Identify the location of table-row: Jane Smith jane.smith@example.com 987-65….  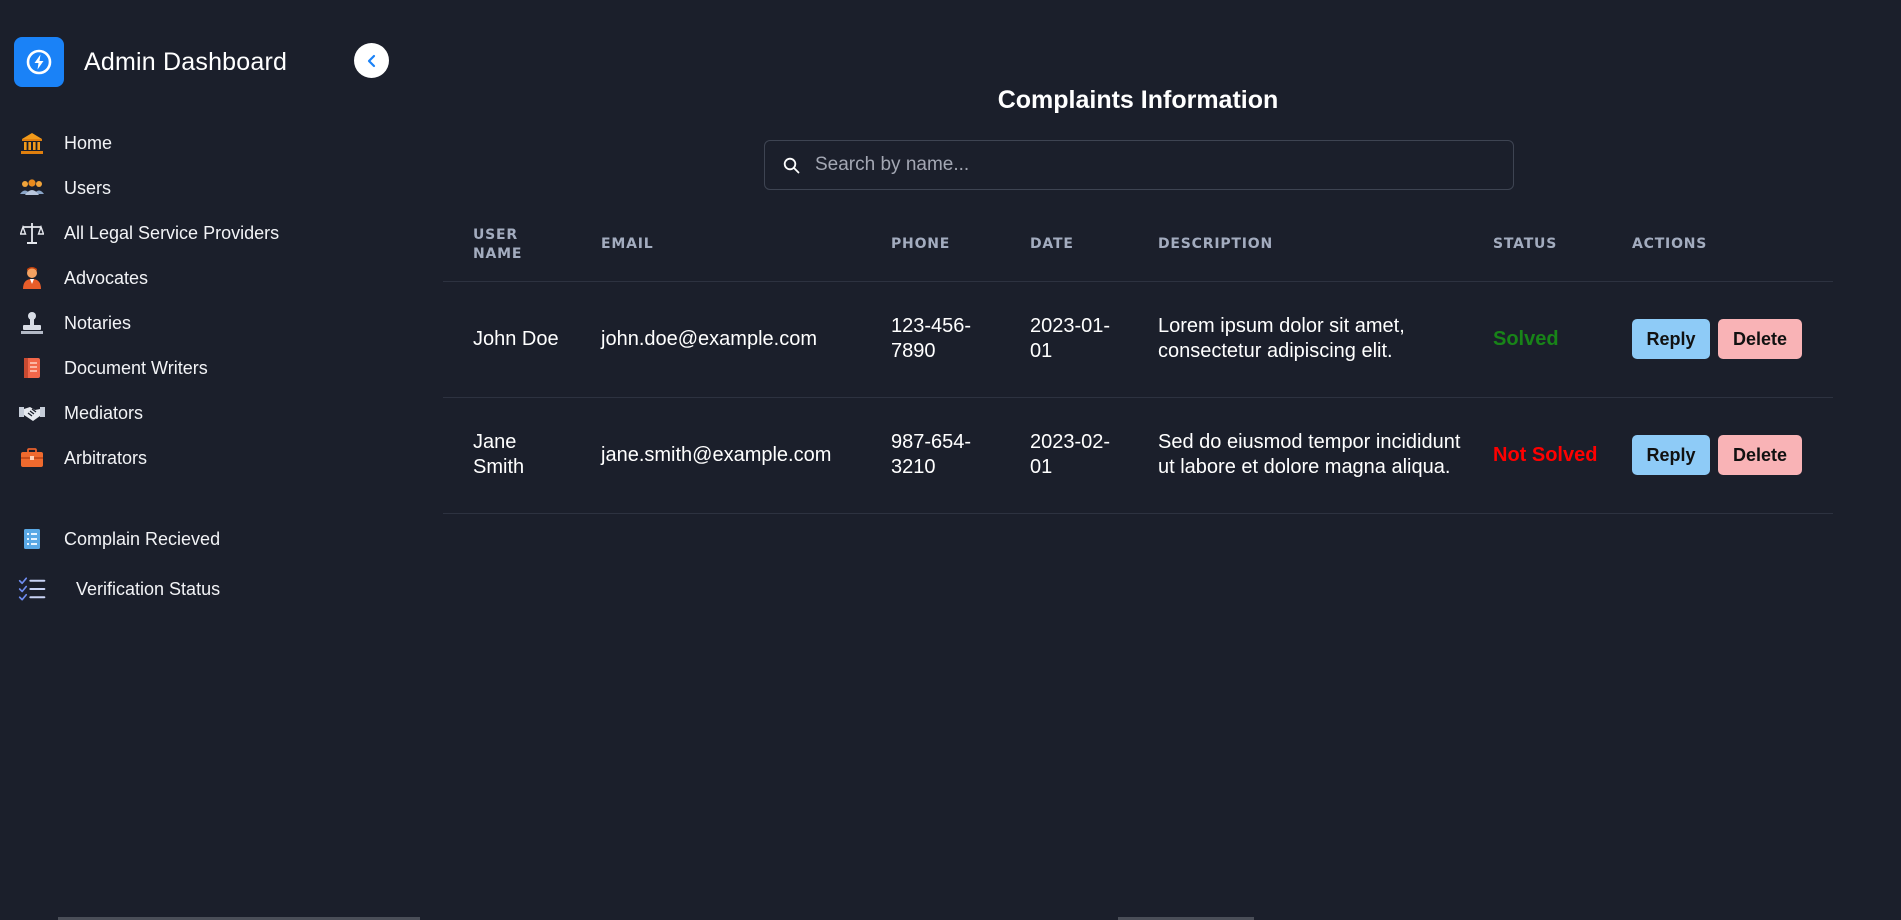
(1138, 455).